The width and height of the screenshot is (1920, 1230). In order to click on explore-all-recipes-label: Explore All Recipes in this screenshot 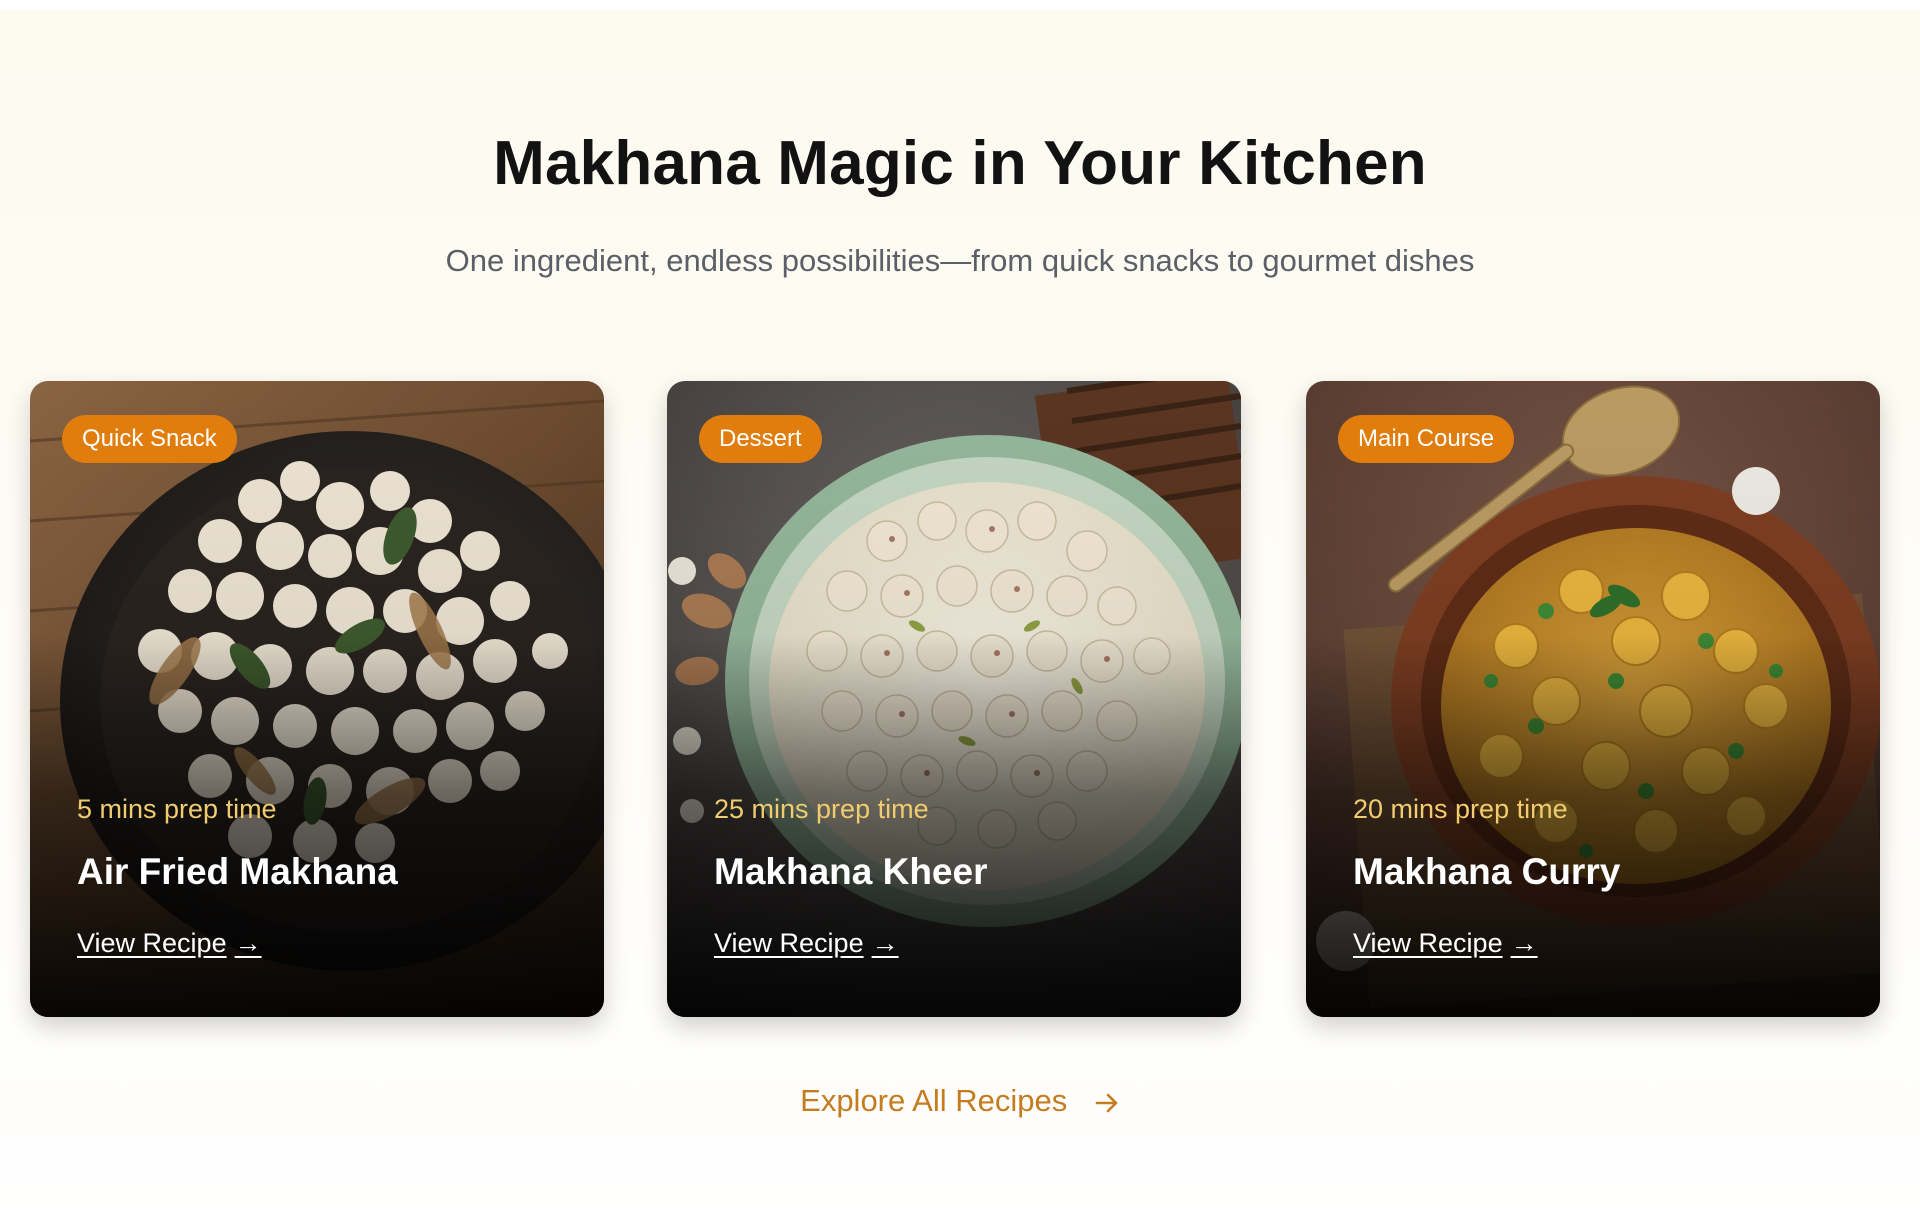, I will do `click(934, 1100)`.